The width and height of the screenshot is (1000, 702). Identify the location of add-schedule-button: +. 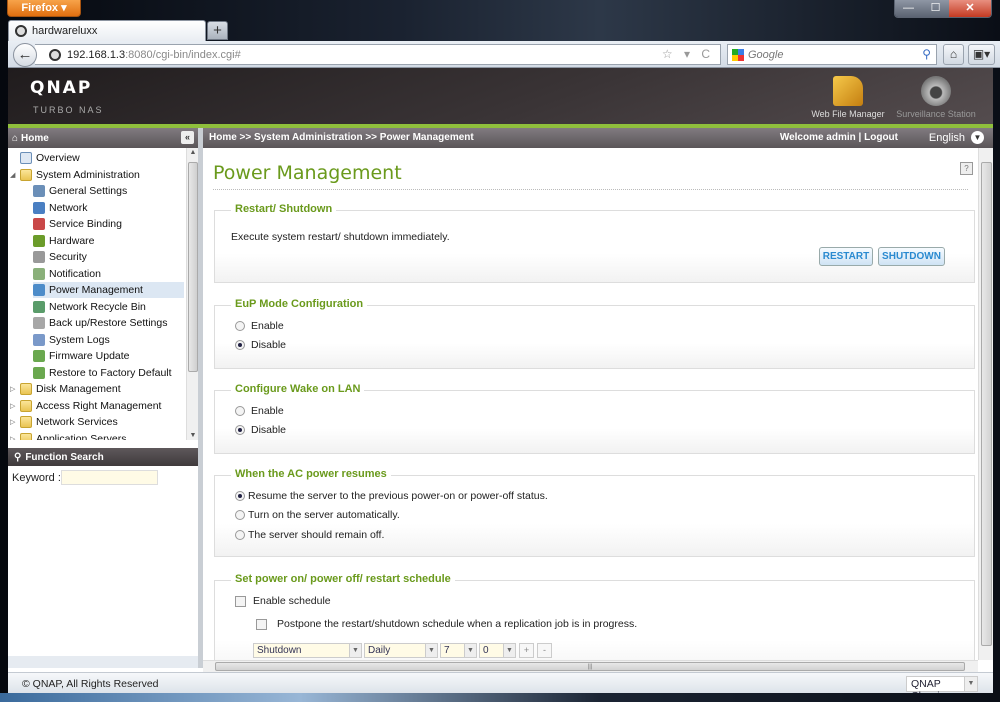
(526, 650).